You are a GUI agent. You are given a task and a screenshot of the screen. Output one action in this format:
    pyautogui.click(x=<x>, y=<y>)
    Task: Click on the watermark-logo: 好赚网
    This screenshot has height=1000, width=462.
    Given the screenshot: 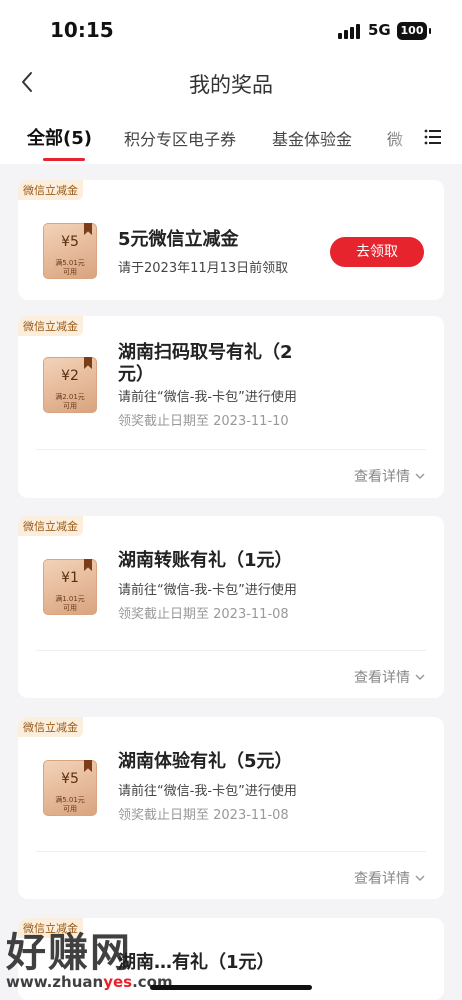 What is the action you would take?
    pyautogui.click(x=69, y=953)
    